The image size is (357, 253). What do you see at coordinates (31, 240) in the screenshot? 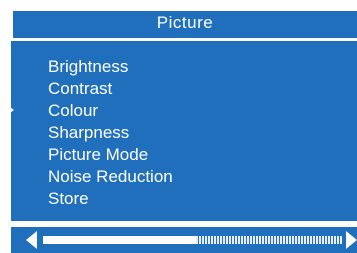
I see `decrease-arrow-icon` at bounding box center [31, 240].